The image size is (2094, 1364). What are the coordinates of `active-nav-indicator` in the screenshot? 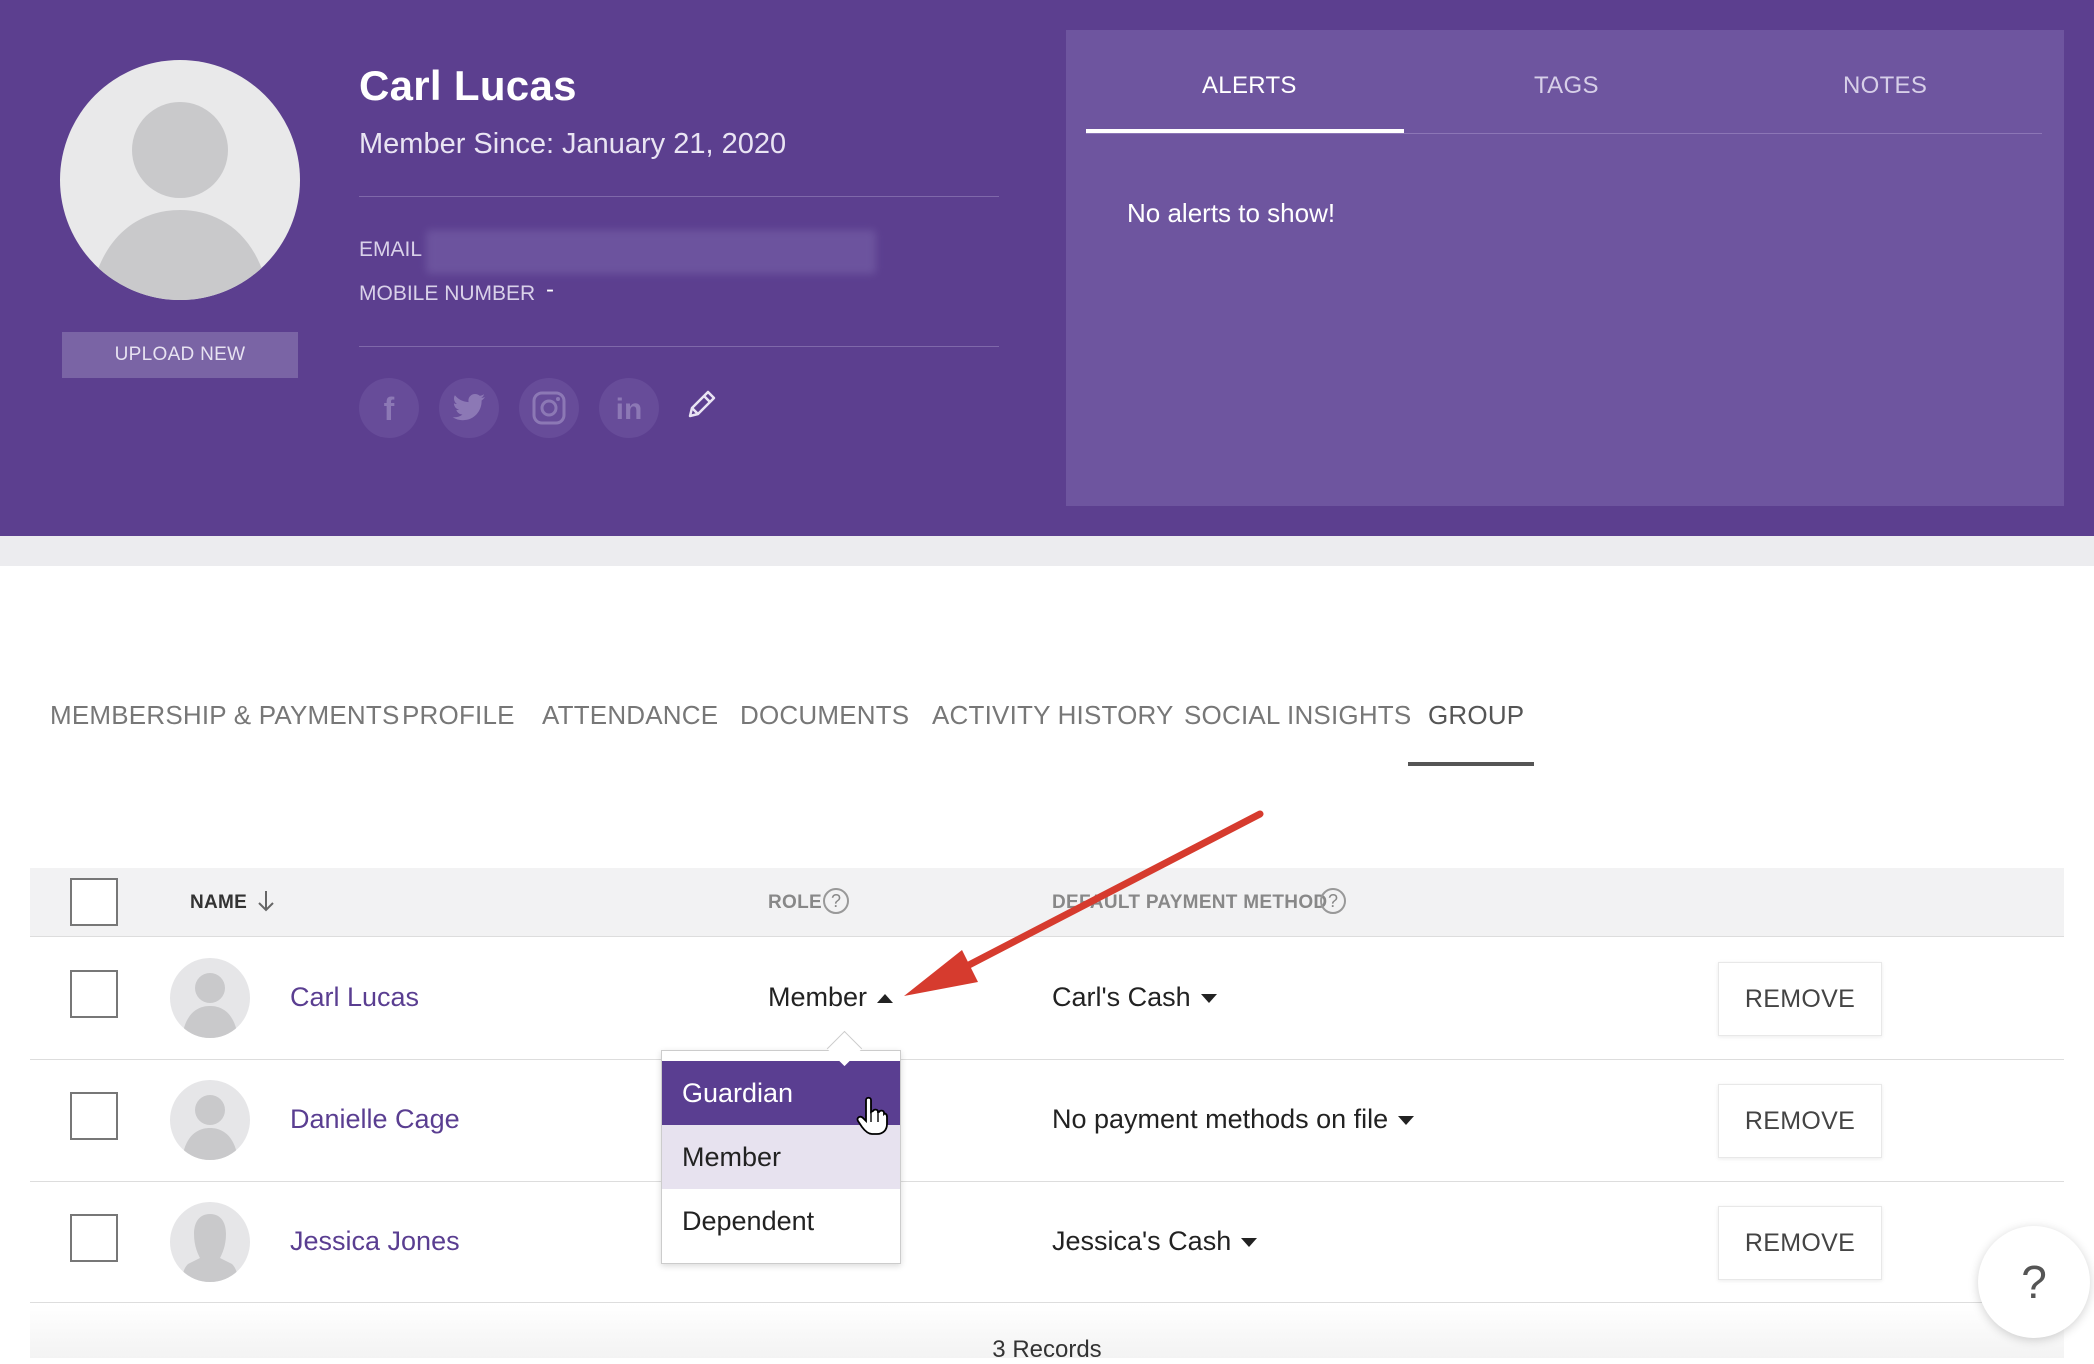 It's located at (1471, 764).